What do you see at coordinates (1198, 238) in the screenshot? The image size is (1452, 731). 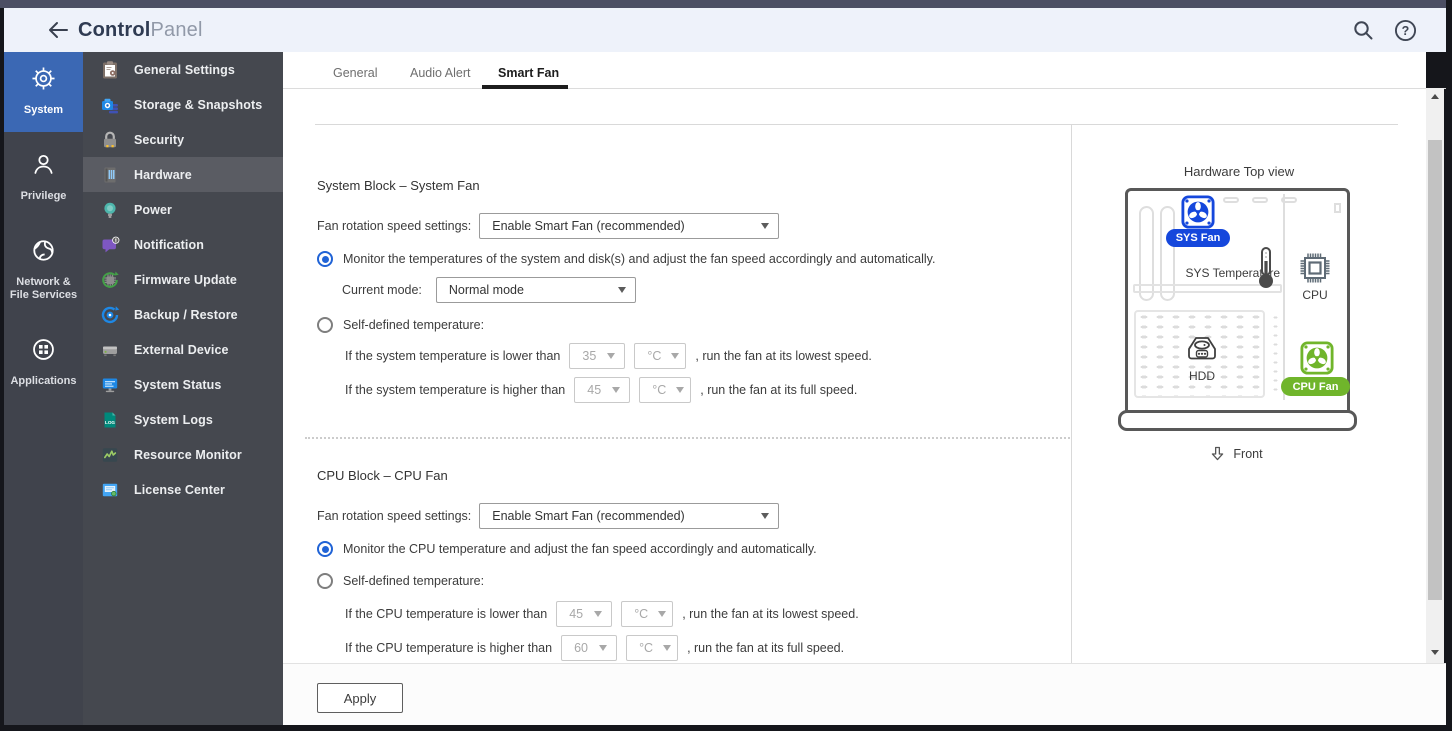 I see `sys-fan-badge: SYS Fan` at bounding box center [1198, 238].